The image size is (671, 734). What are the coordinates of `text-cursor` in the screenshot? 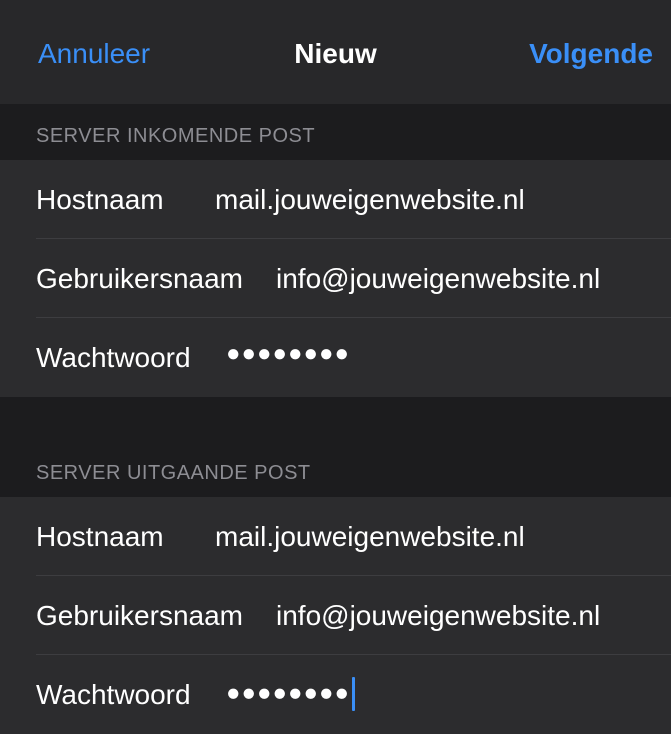 It's located at (353, 694).